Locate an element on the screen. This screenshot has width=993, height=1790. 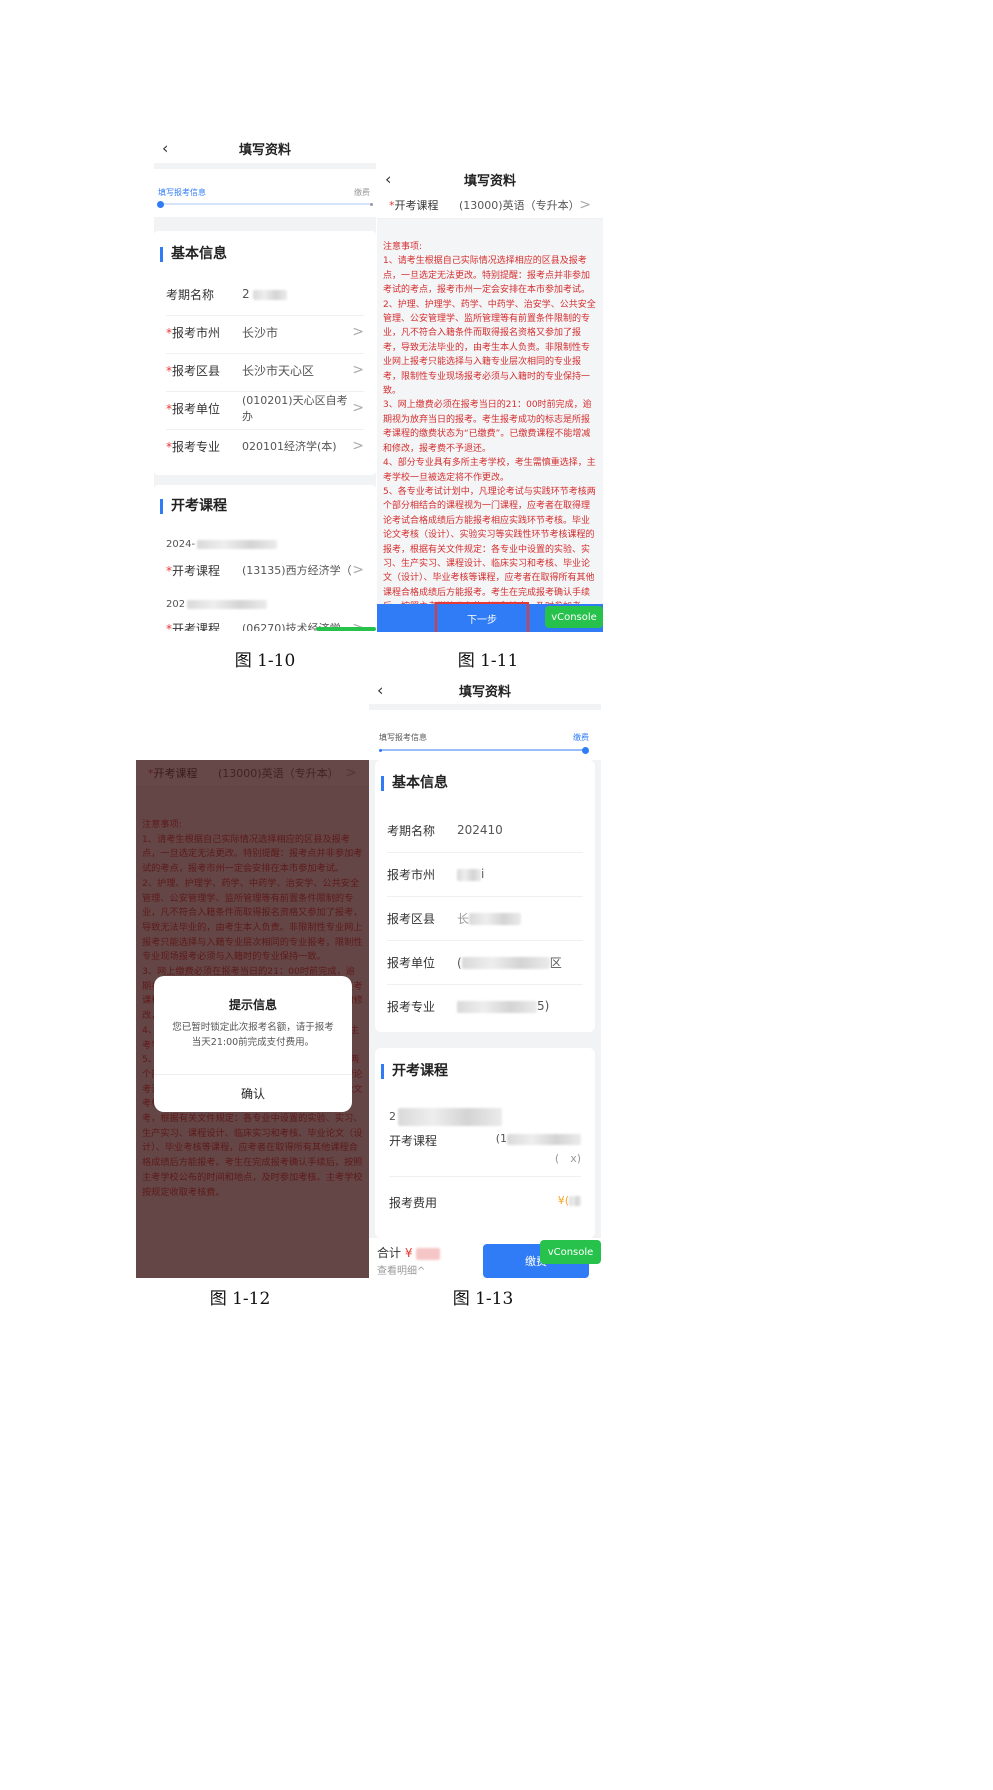
row-city: *报考市州 长沙市 > is located at coordinates (265, 332).